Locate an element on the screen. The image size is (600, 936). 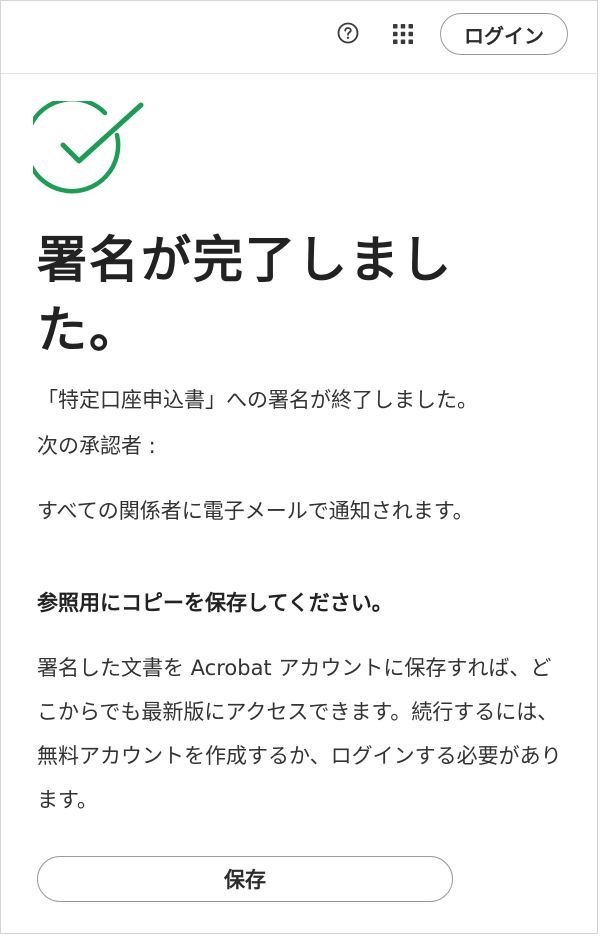
save-button: 保存 is located at coordinates (245, 879).